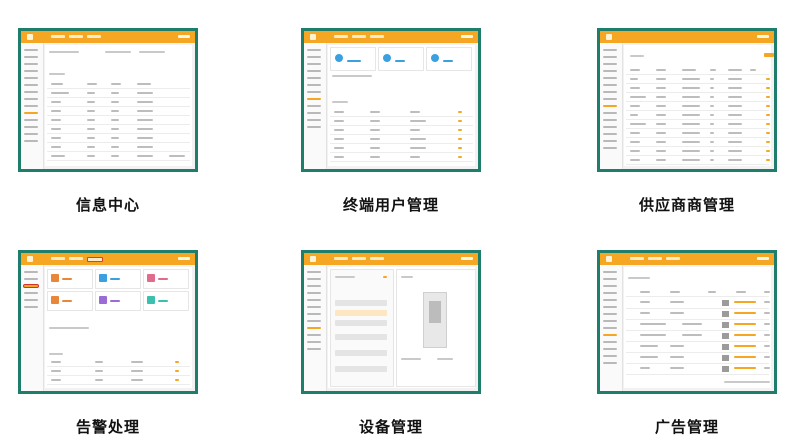 The image size is (804, 445). What do you see at coordinates (697, 327) in the screenshot?
I see `advertising-panel` at bounding box center [697, 327].